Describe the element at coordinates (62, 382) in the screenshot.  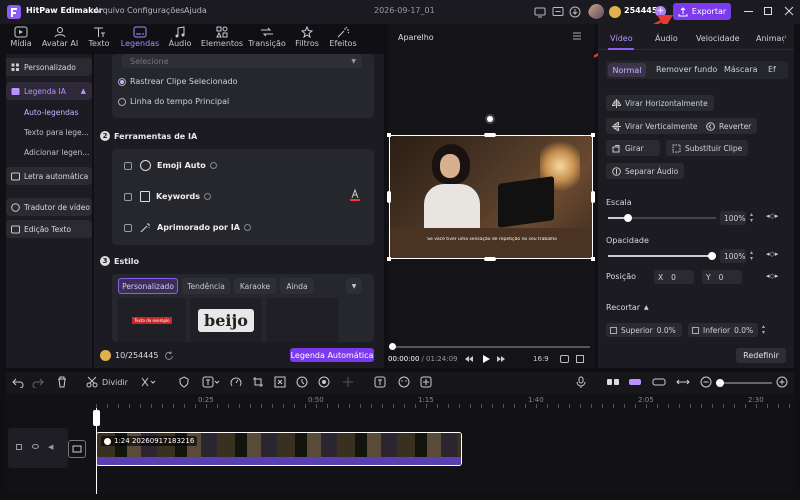
I see `delete-icon` at that location.